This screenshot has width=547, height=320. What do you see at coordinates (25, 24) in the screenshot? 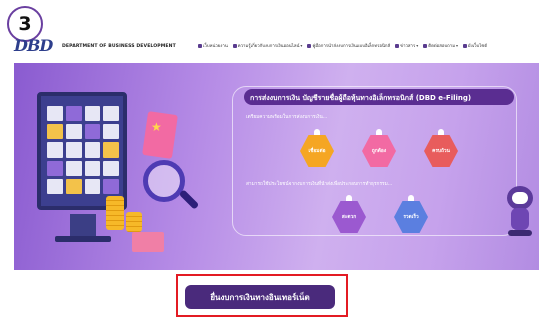
I see `step-number: 3` at bounding box center [25, 24].